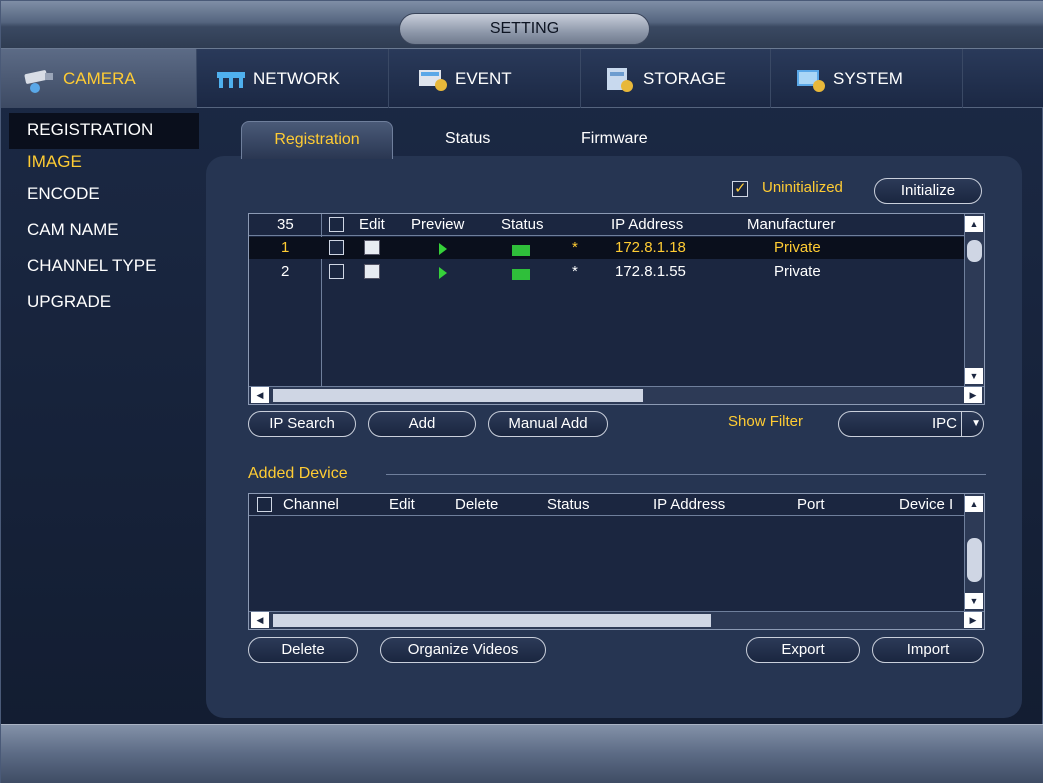 The image size is (1043, 783). I want to click on col-port: Port, so click(811, 504).